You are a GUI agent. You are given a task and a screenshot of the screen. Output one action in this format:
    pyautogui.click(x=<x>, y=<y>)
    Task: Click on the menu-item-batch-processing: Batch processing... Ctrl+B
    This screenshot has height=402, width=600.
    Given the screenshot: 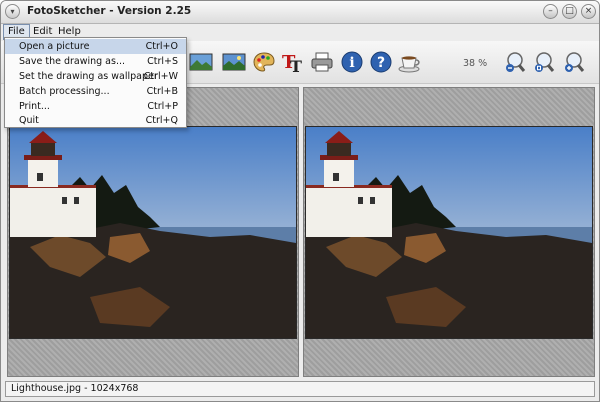 What is the action you would take?
    pyautogui.click(x=95, y=91)
    